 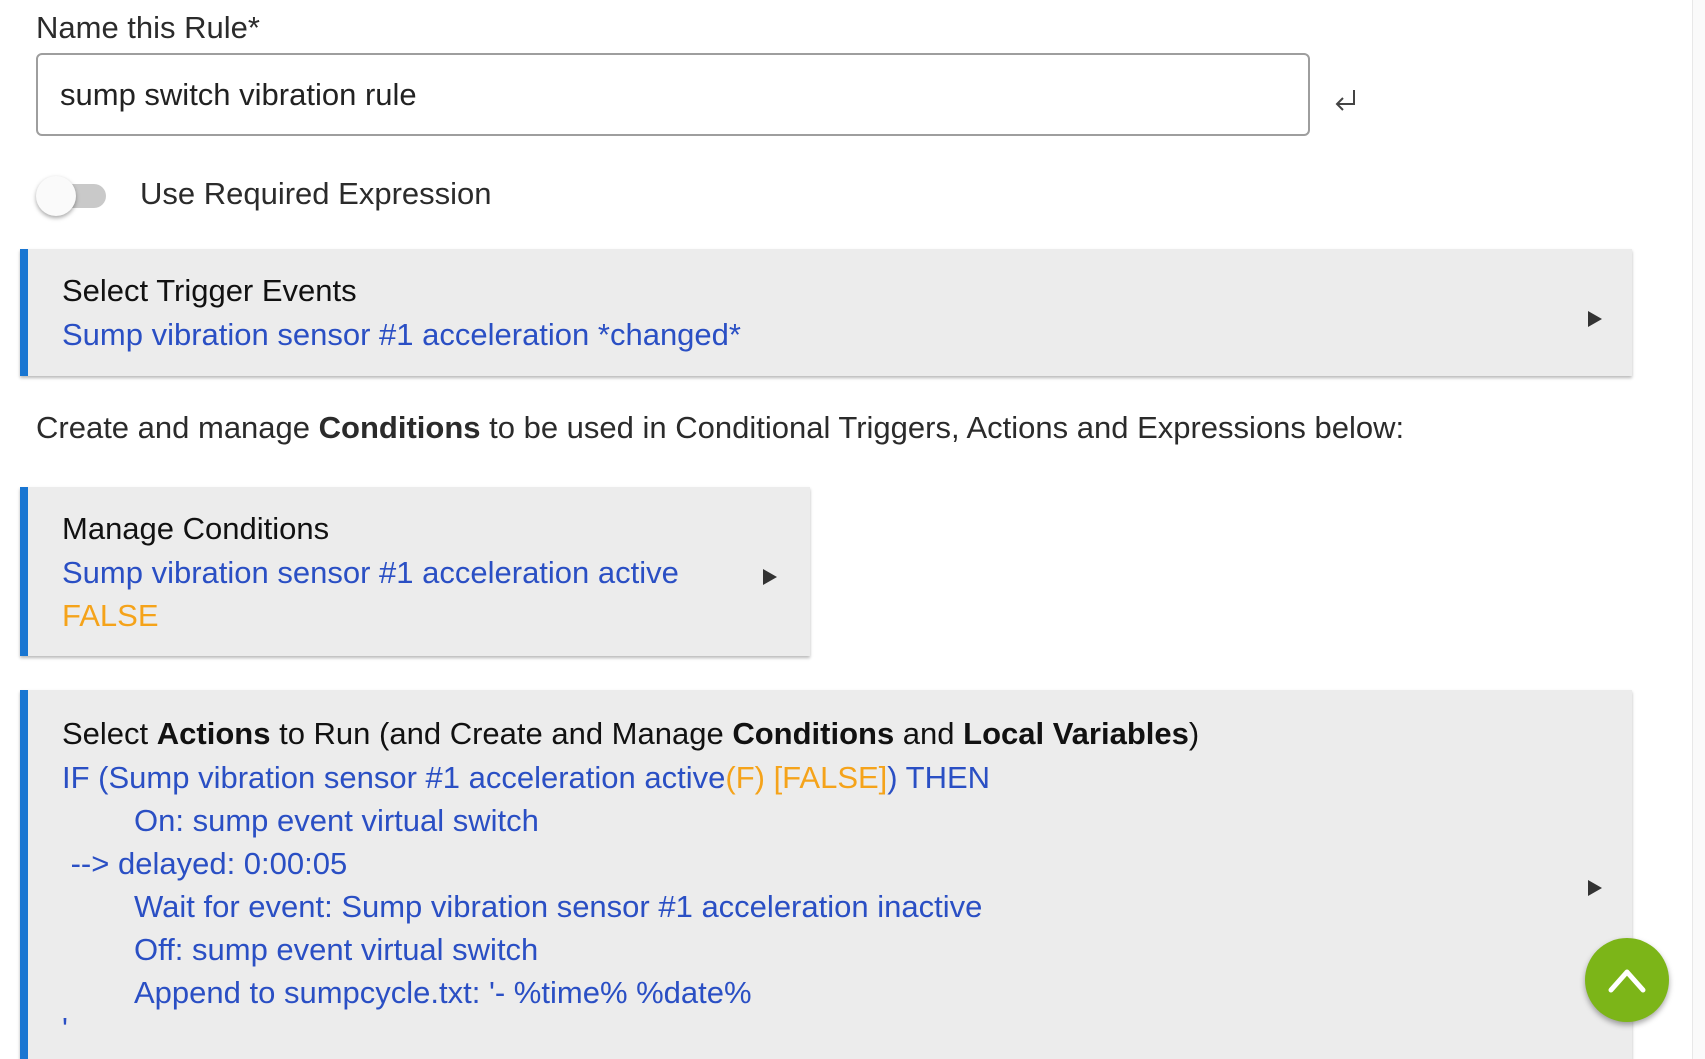 I want to click on action-line: Off: sump event virtual switch, so click(x=336, y=949).